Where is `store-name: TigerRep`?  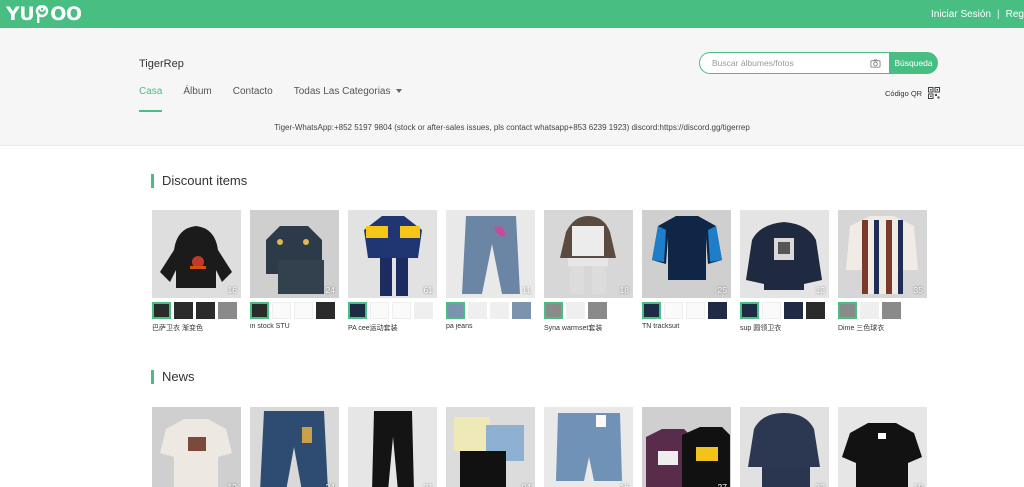
store-name: TigerRep is located at coordinates (161, 64).